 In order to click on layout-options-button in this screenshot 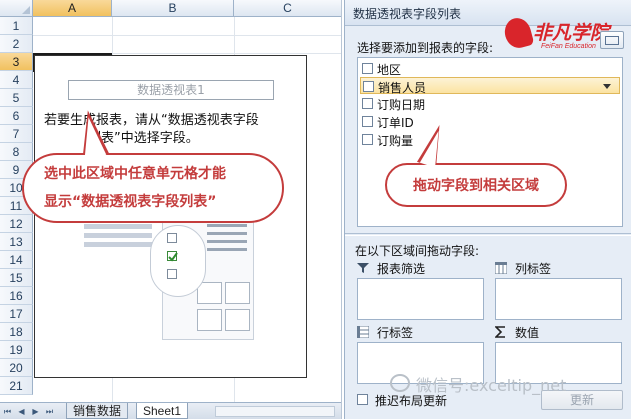, I will do `click(612, 40)`.